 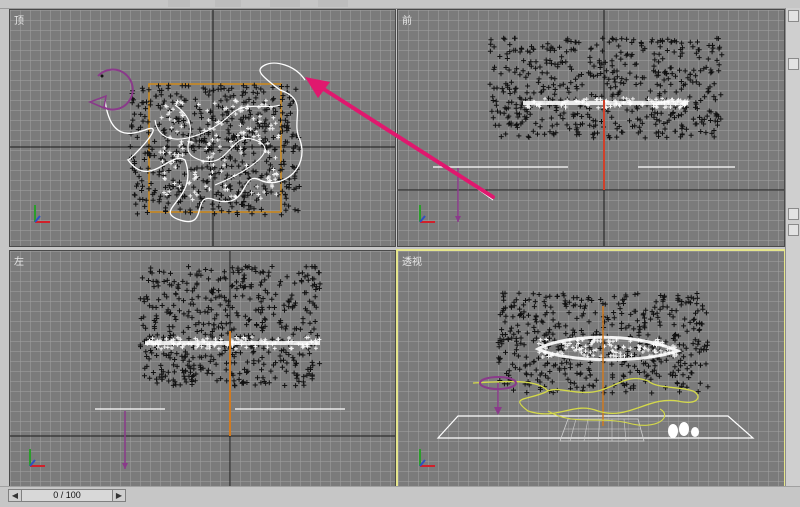 I want to click on frame-counter: 0 / 100, so click(x=67, y=495).